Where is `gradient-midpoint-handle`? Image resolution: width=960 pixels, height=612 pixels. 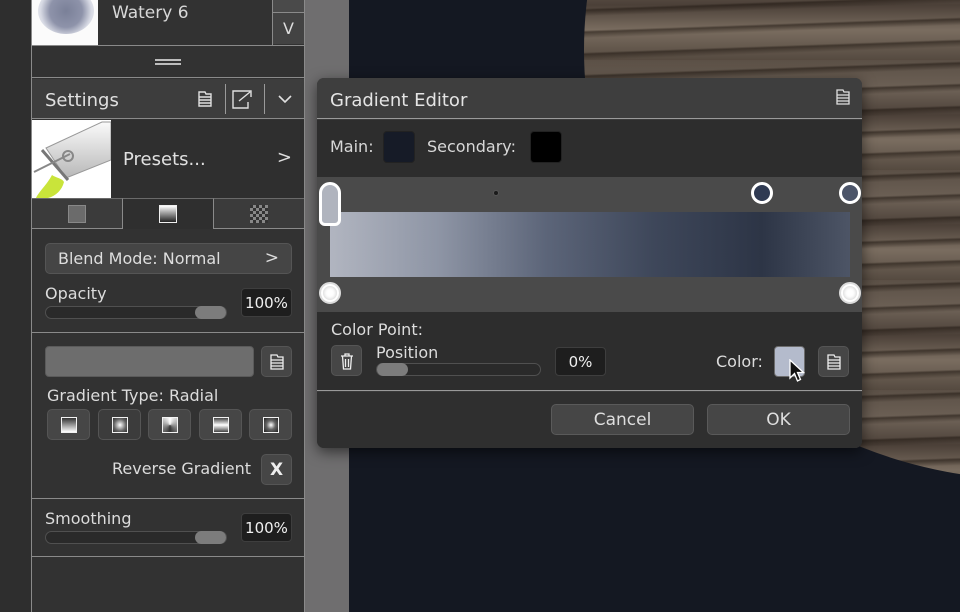 gradient-midpoint-handle is located at coordinates (496, 193).